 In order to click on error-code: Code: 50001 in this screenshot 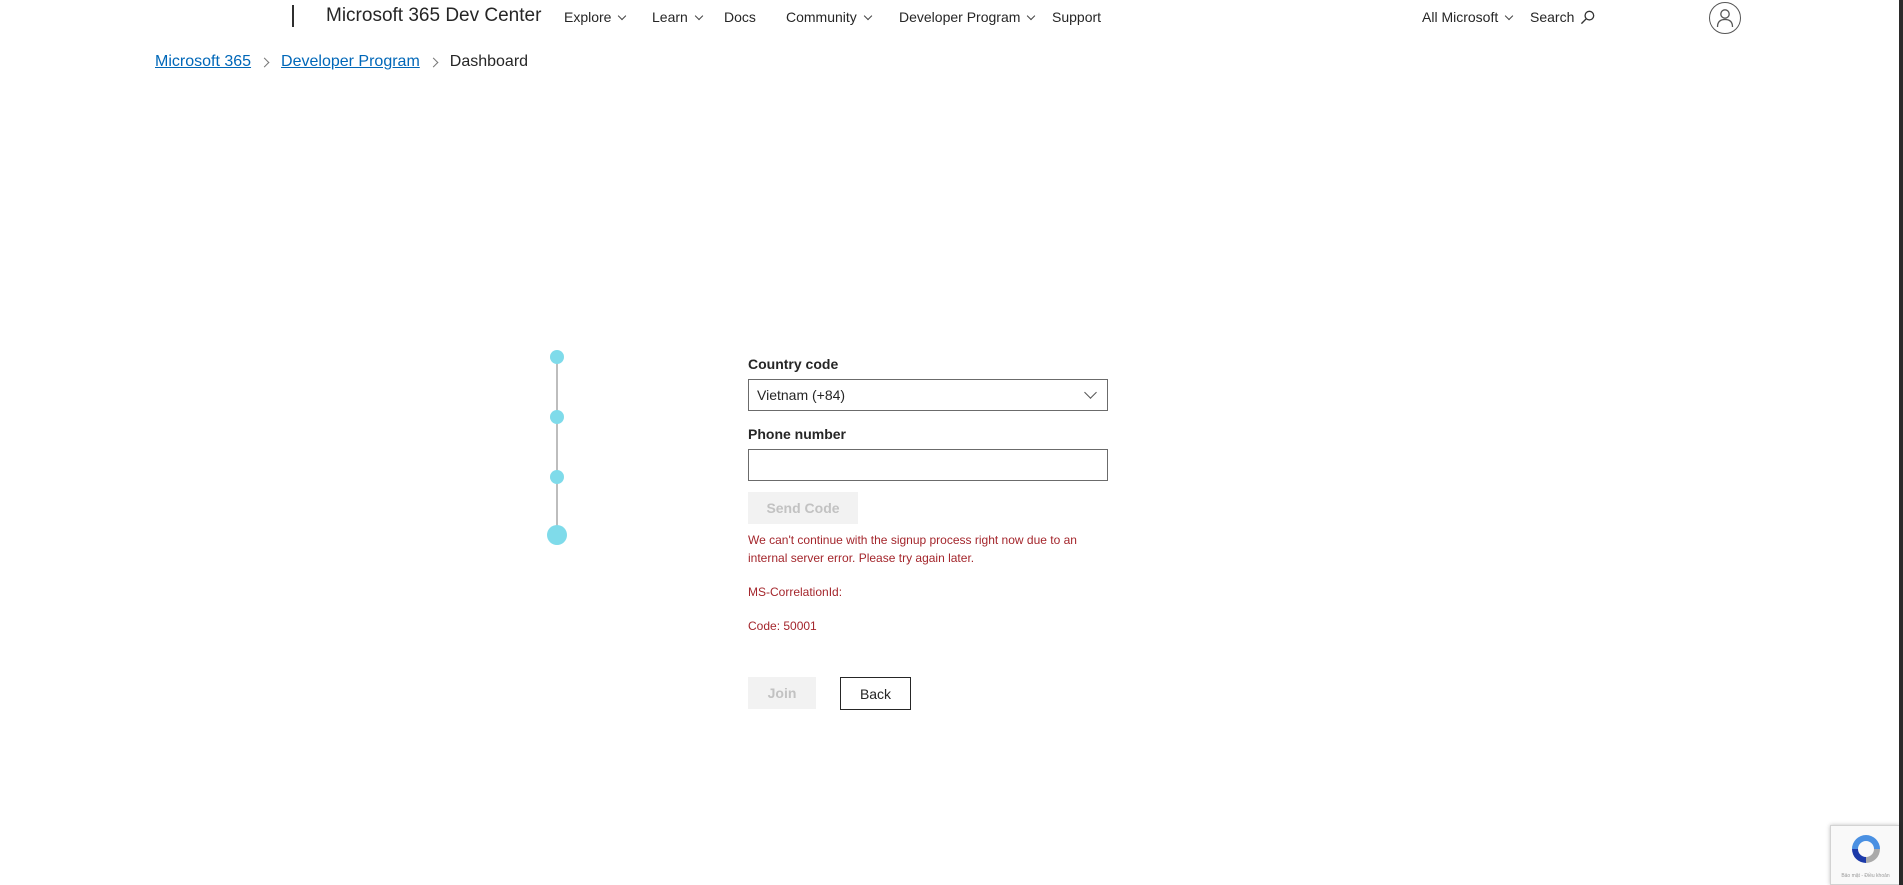, I will do `click(782, 626)`.